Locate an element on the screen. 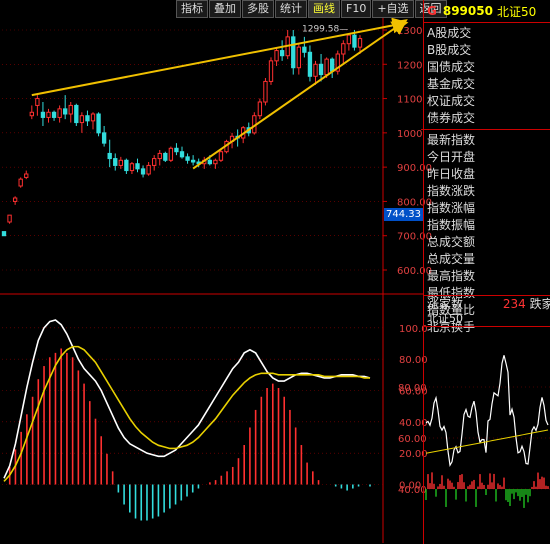  toolbar-button-1: 叠加 is located at coordinates (225, 9).